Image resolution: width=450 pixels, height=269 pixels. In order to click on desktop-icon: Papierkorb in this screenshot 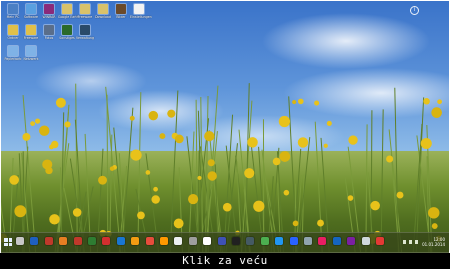, I will do `click(13, 53)`.